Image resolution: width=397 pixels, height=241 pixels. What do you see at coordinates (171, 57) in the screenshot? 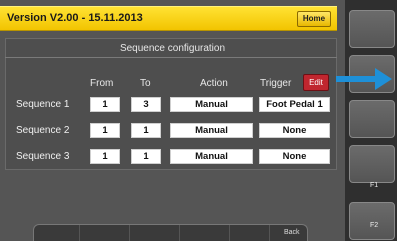
I see `title-divider` at bounding box center [171, 57].